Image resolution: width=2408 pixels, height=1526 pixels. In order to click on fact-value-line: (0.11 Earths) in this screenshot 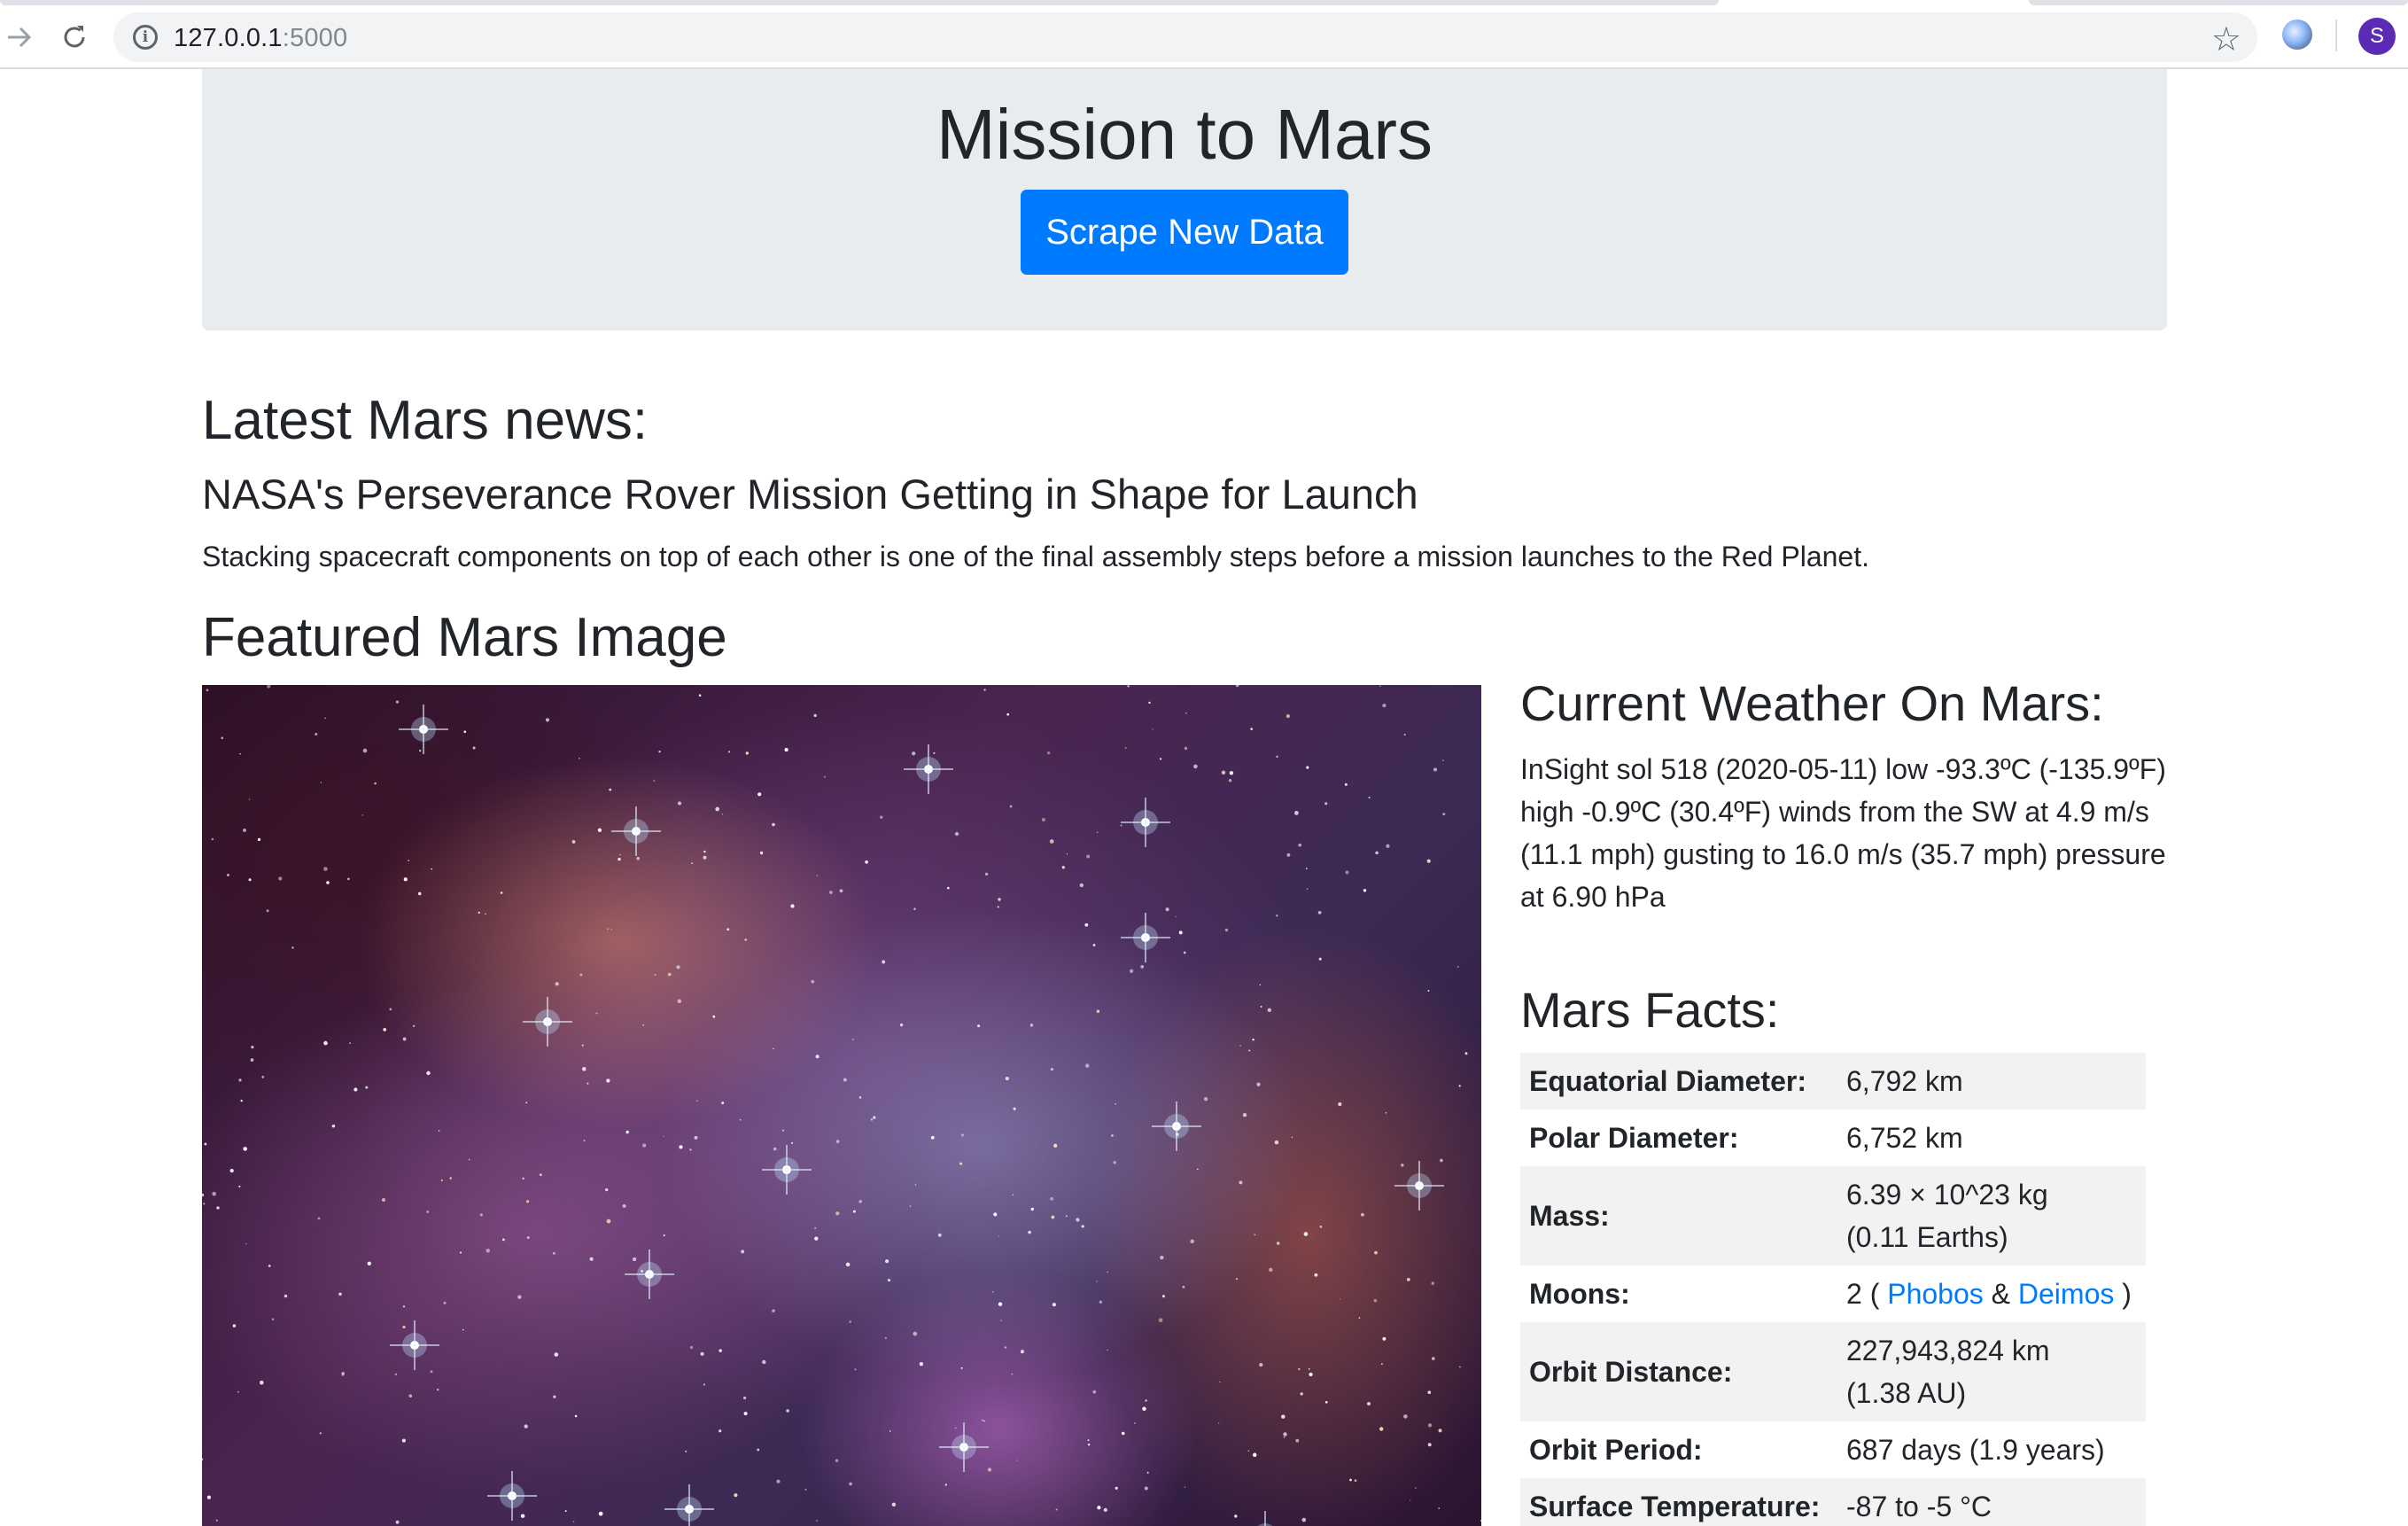, I will do `click(1927, 1237)`.